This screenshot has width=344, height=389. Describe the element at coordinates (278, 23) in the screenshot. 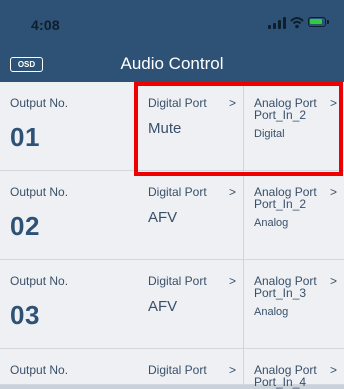

I see `signal-icon` at that location.